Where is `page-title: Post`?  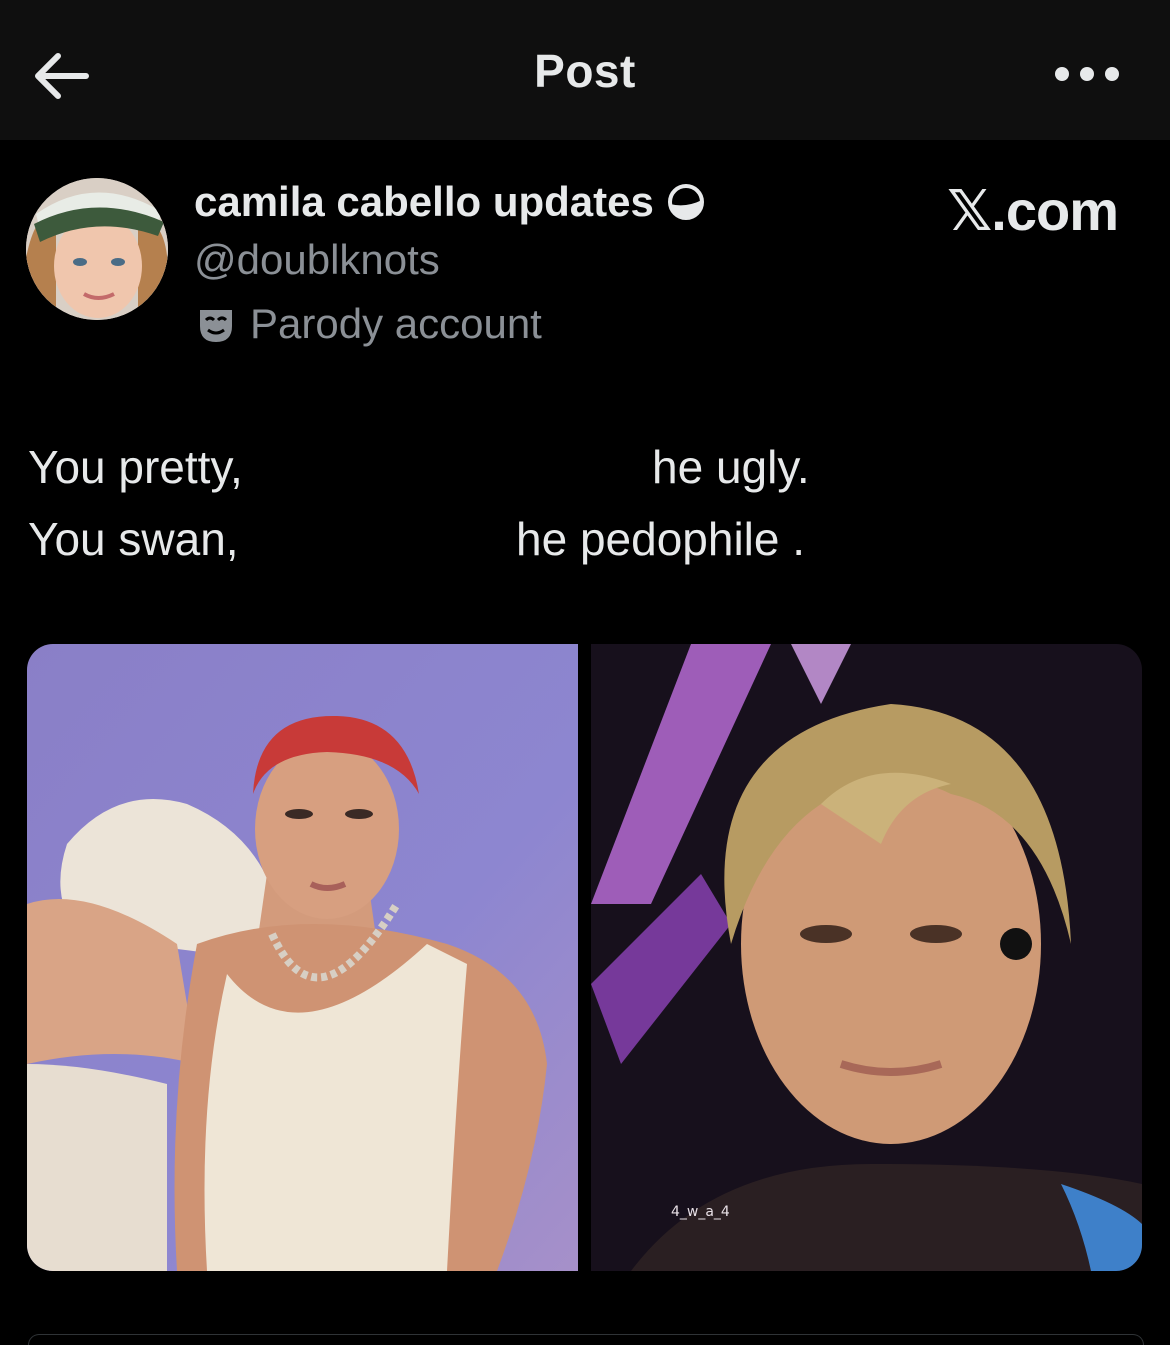
page-title: Post is located at coordinates (585, 71).